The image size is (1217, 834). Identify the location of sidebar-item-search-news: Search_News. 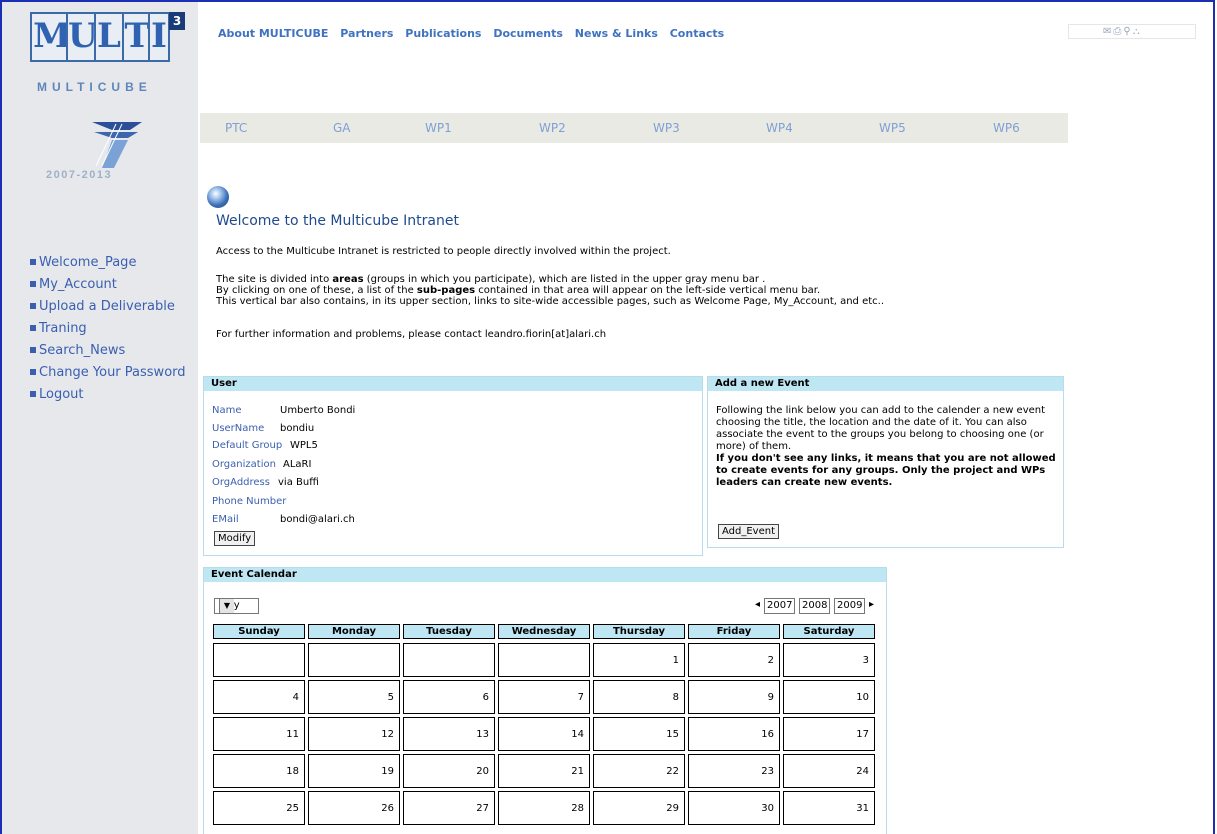
(108, 351).